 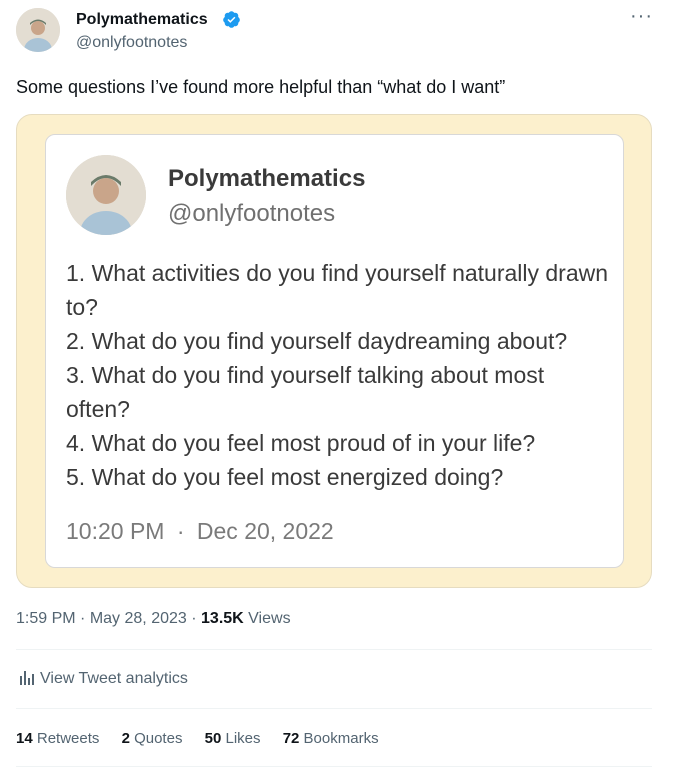 I want to click on tweet-date: May 28, 2023, so click(x=138, y=618).